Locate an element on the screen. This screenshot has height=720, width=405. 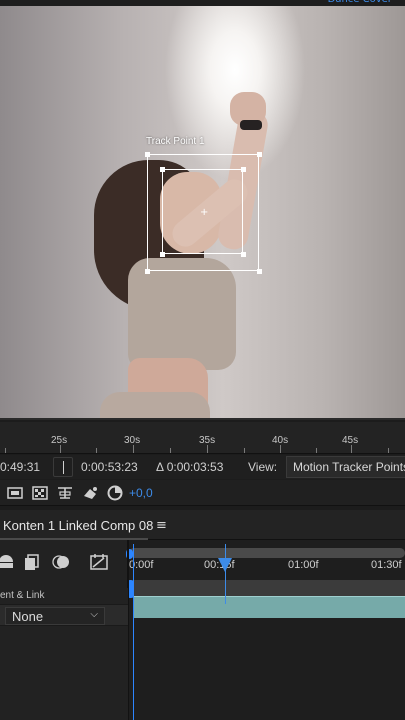
time-navigator is located at coordinates (267, 553).